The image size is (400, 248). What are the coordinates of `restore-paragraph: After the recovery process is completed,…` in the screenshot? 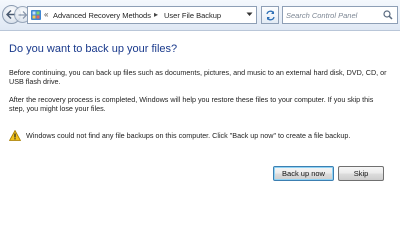 It's located at (191, 104).